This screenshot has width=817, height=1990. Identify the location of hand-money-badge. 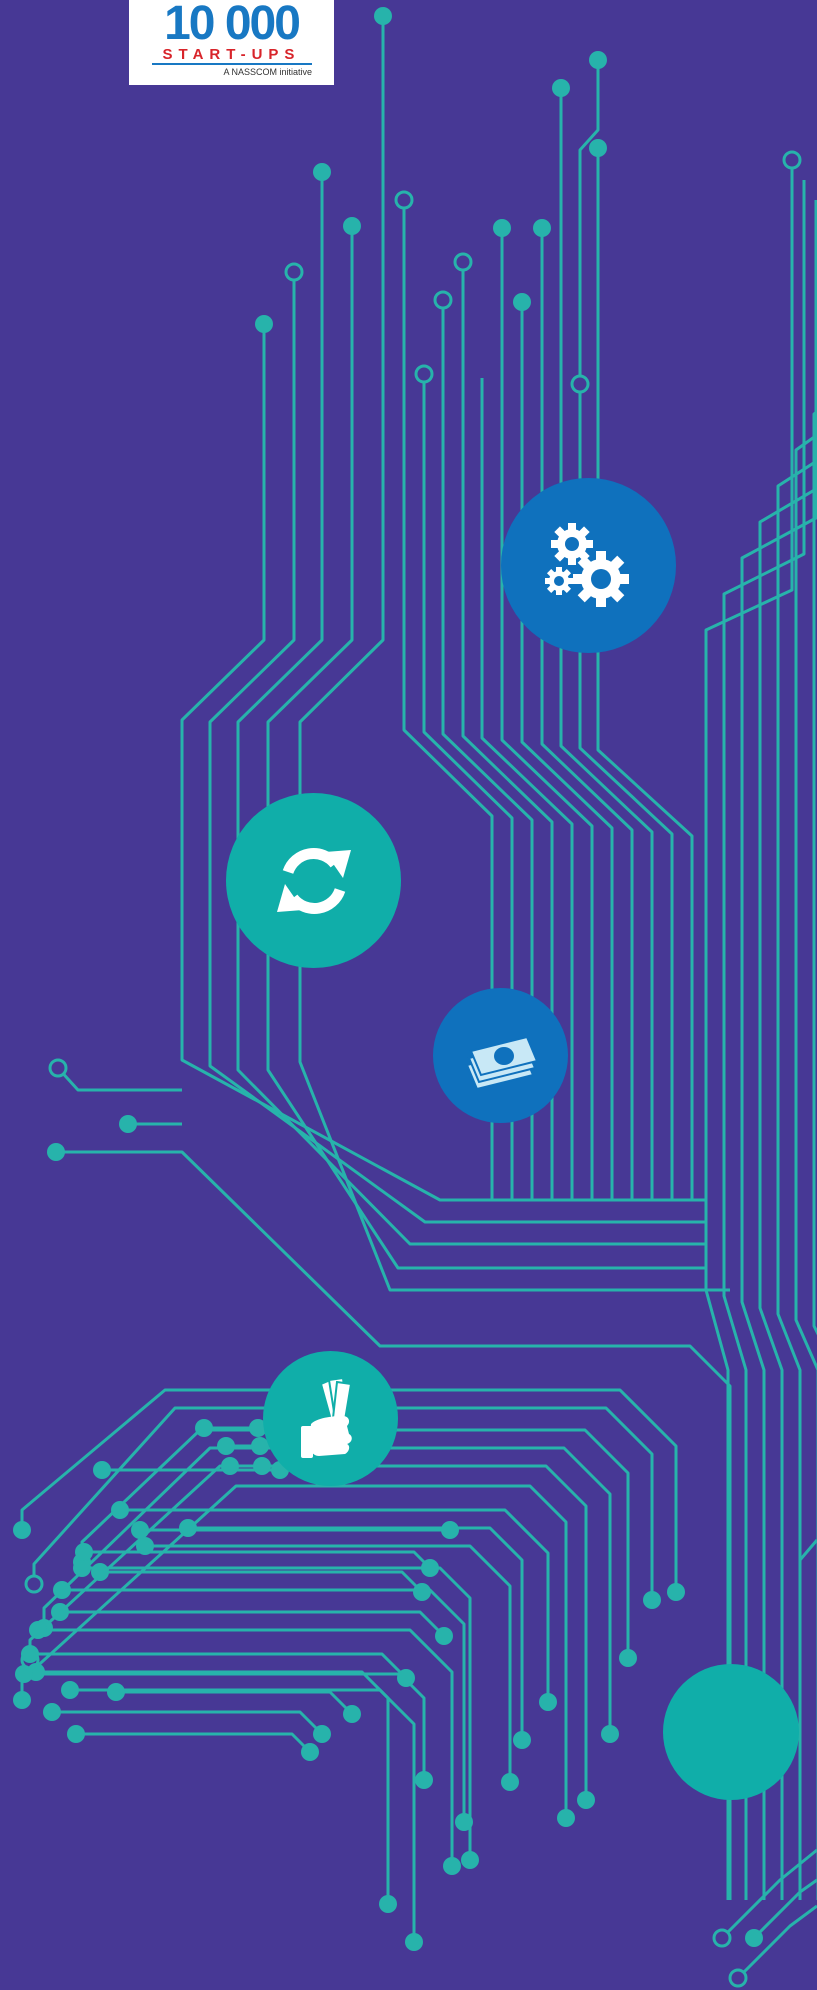
(330, 1418).